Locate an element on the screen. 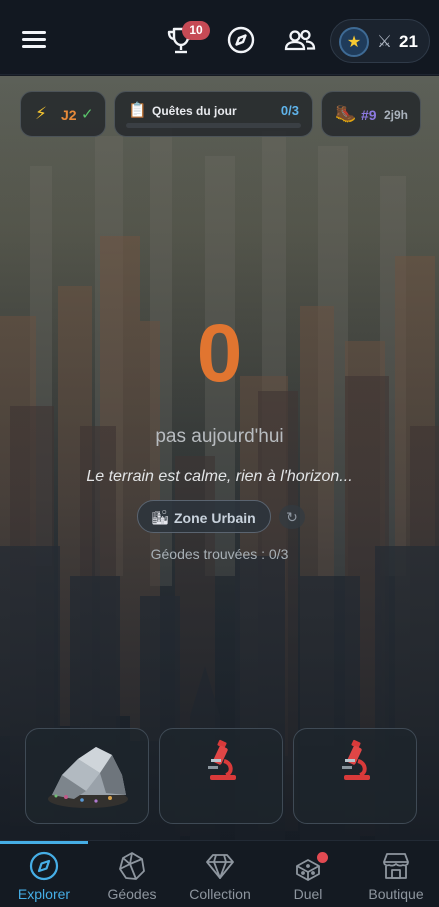 This screenshot has width=439, height=907. refresh-icon: ↻ is located at coordinates (292, 517).